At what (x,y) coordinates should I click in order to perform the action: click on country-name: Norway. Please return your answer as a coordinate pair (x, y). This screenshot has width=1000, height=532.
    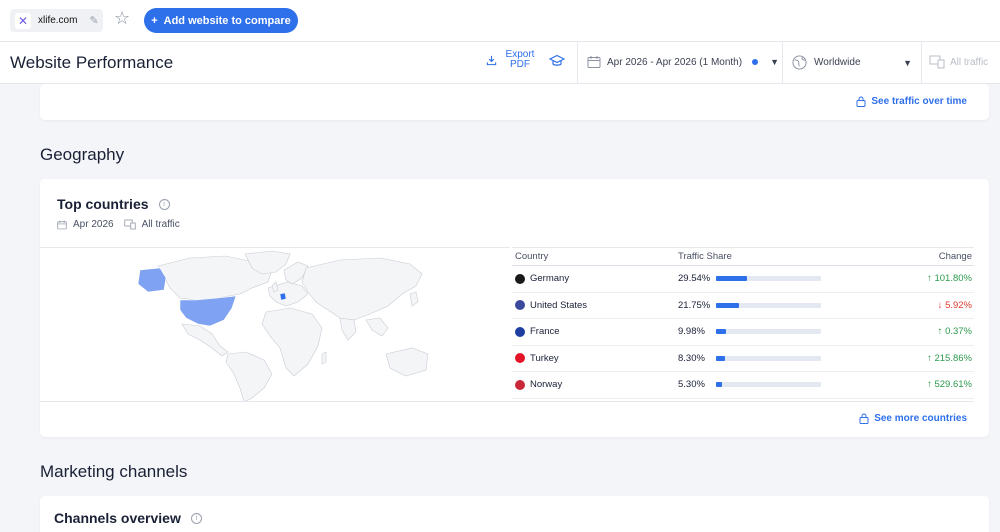
    Looking at the image, I should click on (546, 385).